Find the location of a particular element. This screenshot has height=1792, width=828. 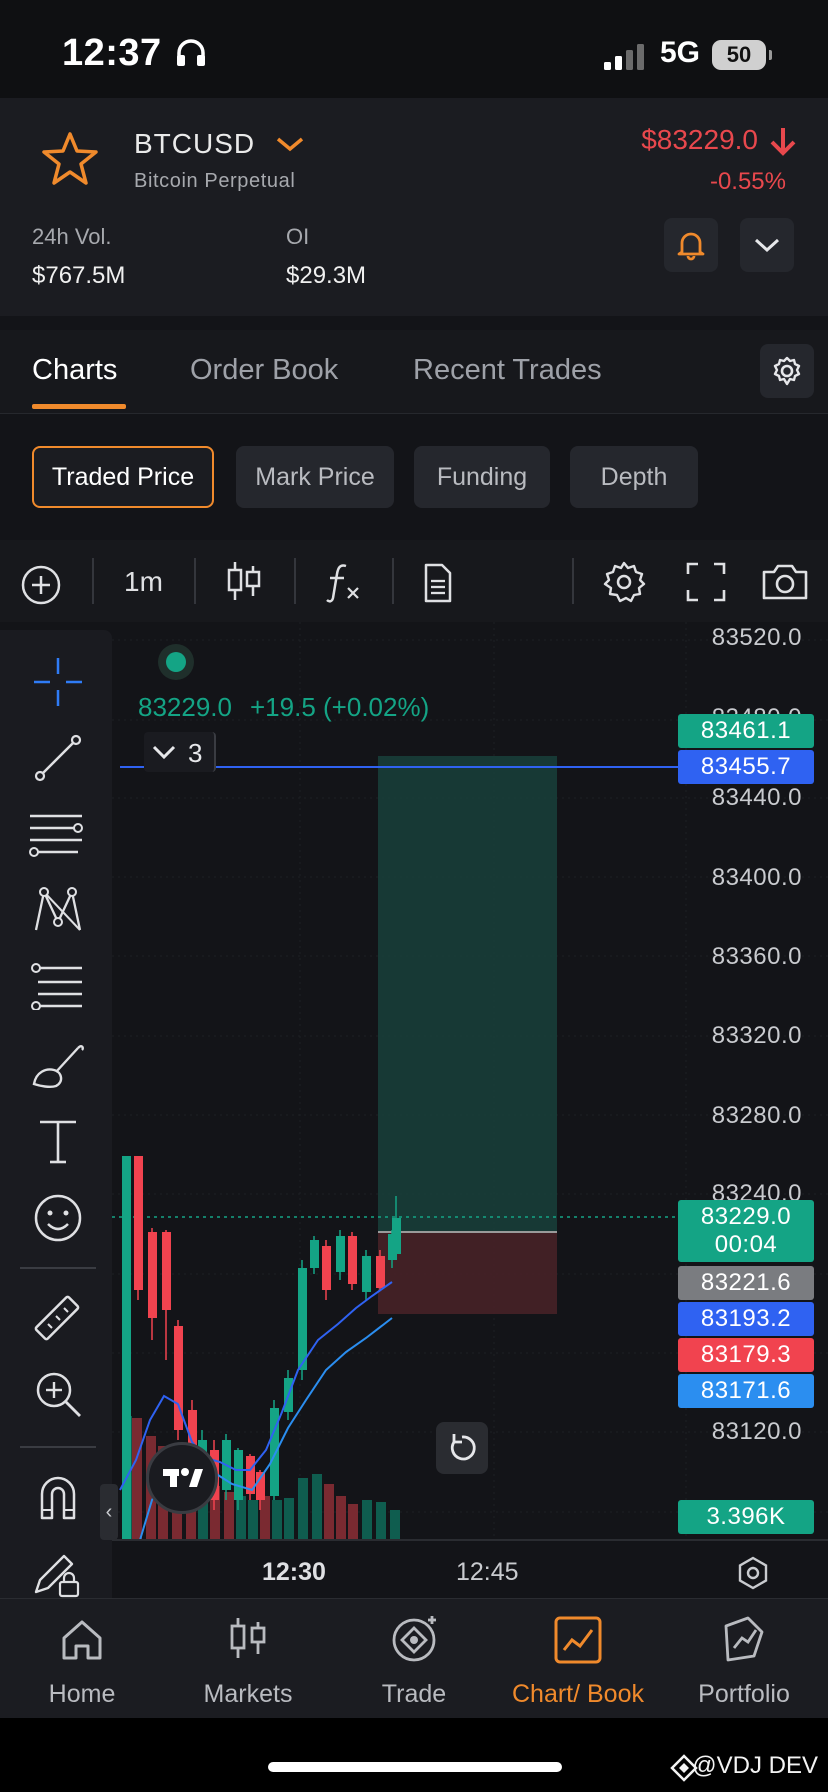

emoji-icon is located at coordinates (58, 1218).